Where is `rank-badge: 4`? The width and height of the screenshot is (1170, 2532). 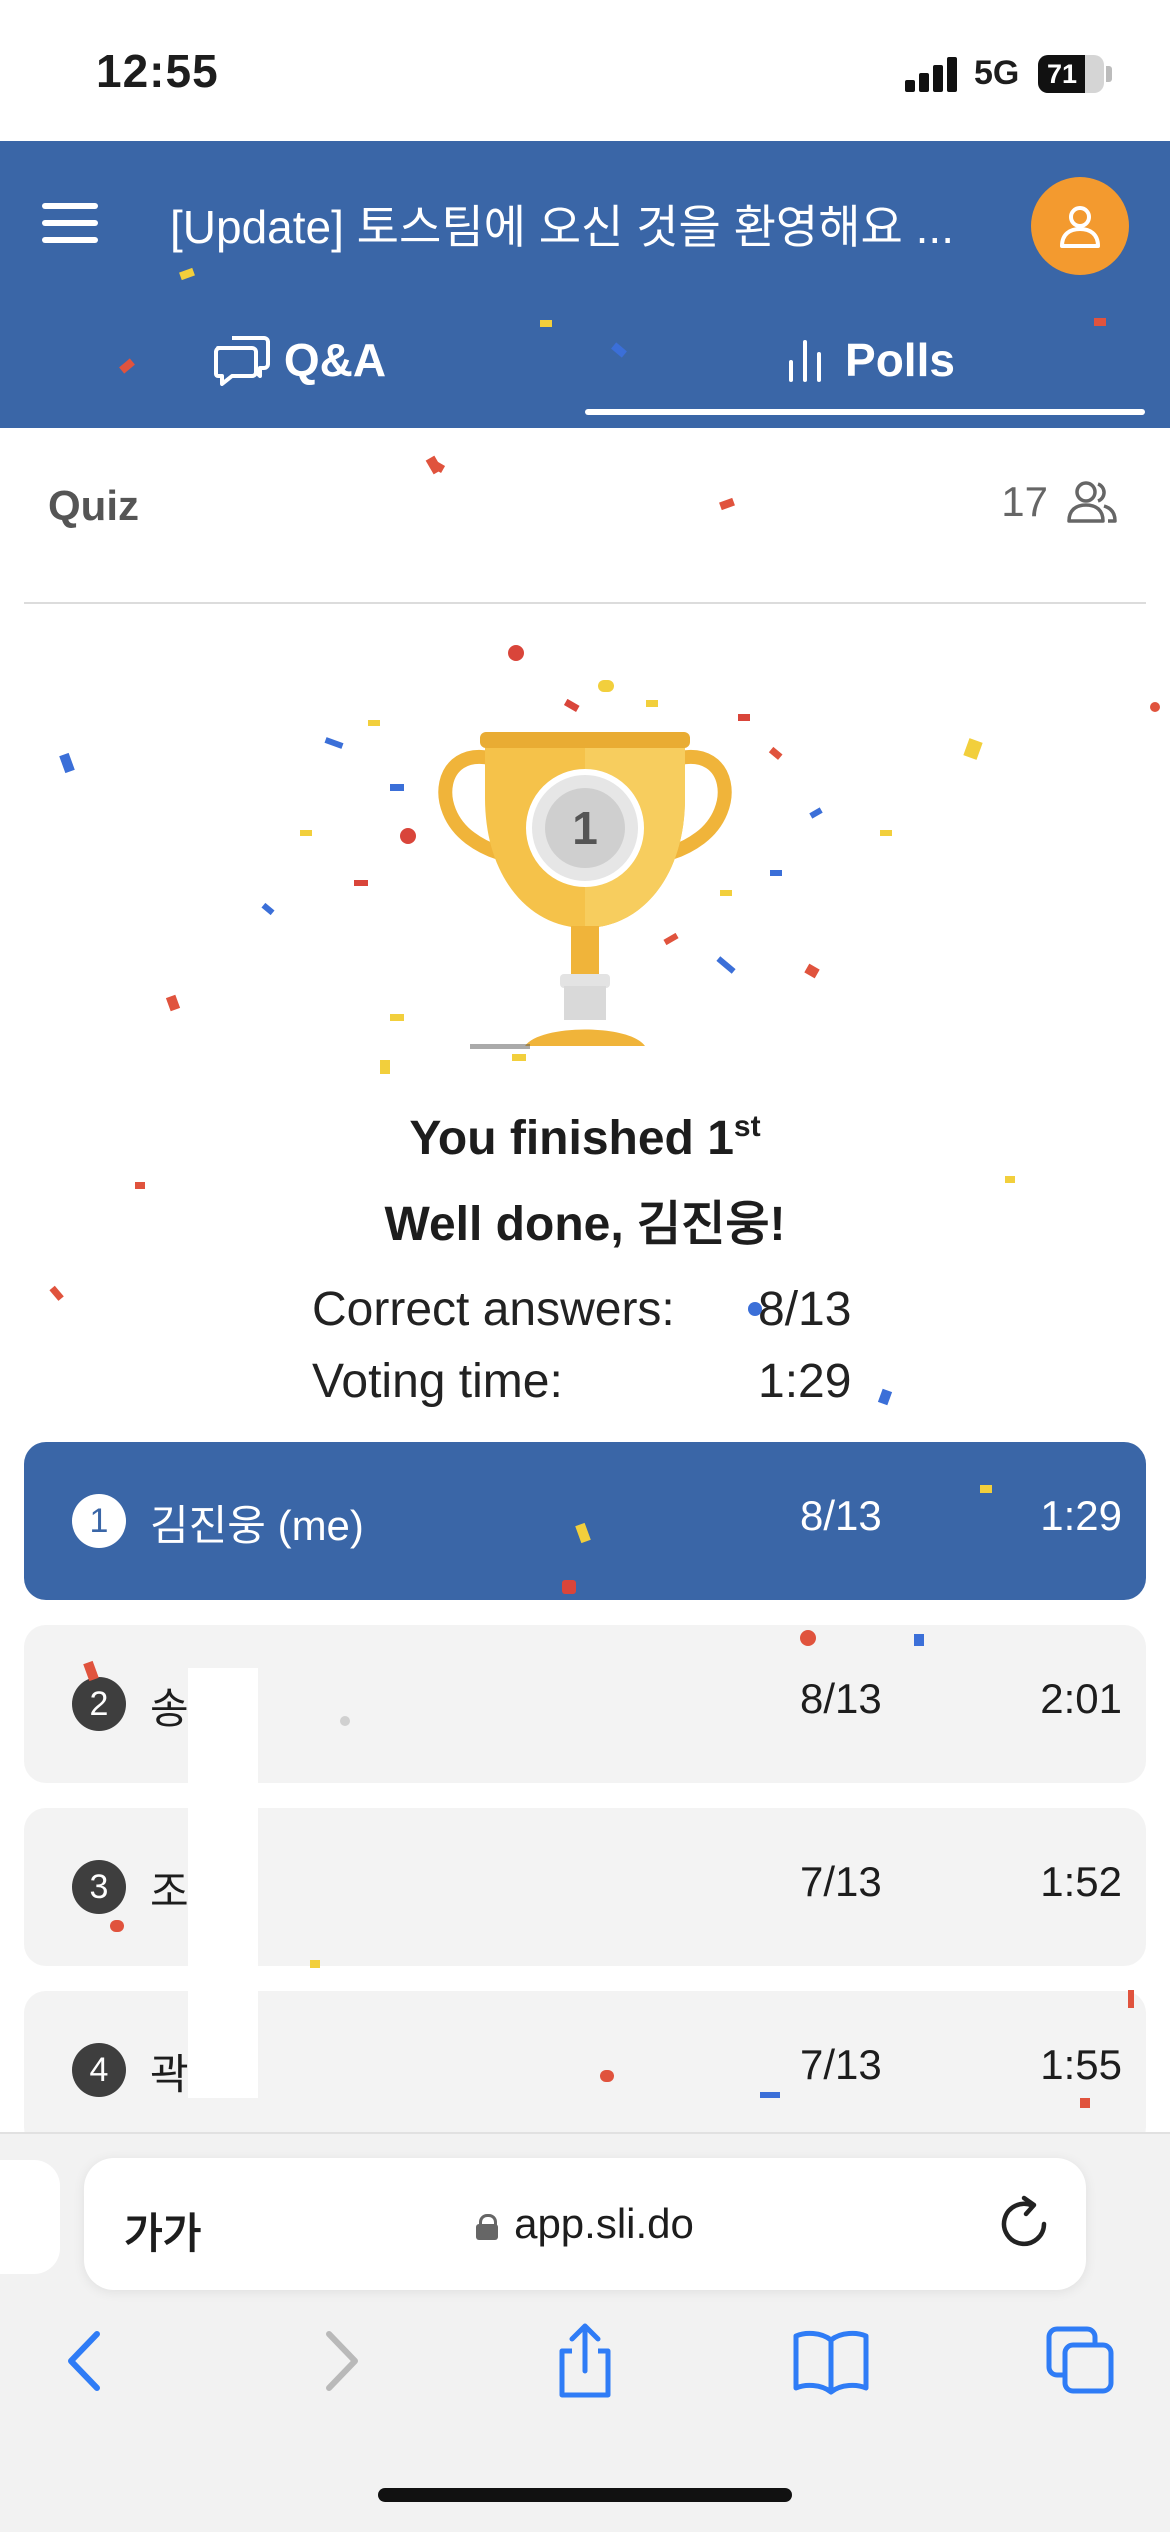 rank-badge: 4 is located at coordinates (99, 2070).